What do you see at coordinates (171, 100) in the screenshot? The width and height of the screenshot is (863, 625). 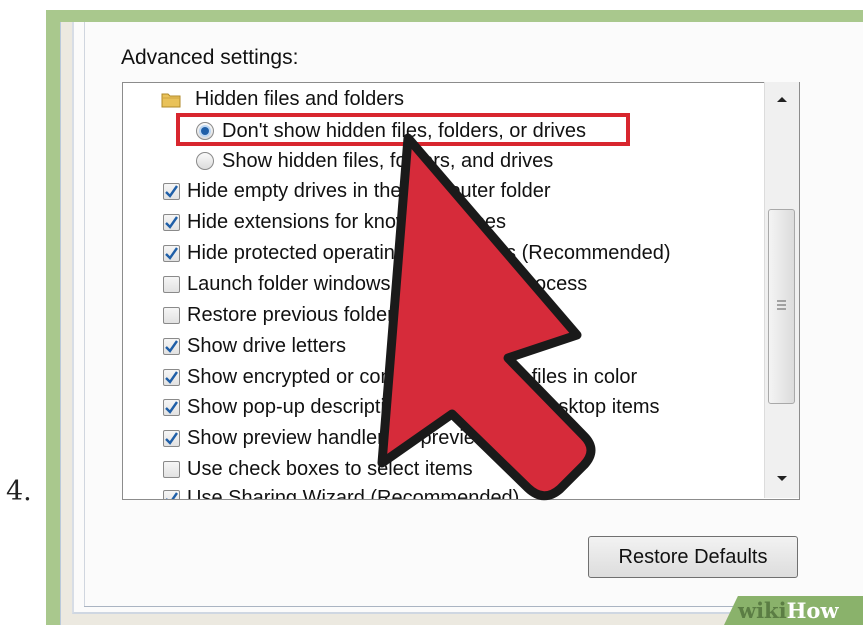 I see `folder-icon` at bounding box center [171, 100].